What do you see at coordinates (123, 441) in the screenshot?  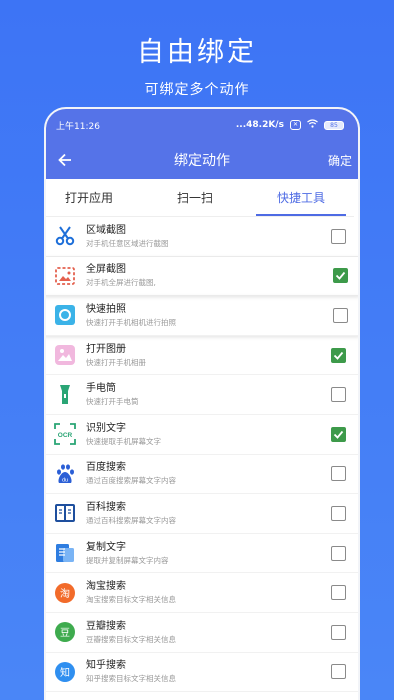 I see `item-desc: 快速提取手机屏幕文字` at bounding box center [123, 441].